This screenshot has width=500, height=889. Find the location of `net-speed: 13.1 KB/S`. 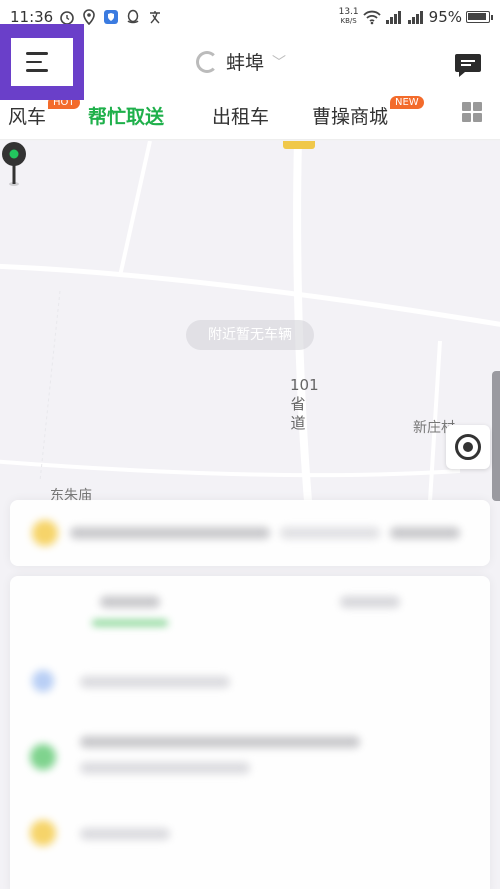

net-speed: 13.1 KB/S is located at coordinates (348, 16).